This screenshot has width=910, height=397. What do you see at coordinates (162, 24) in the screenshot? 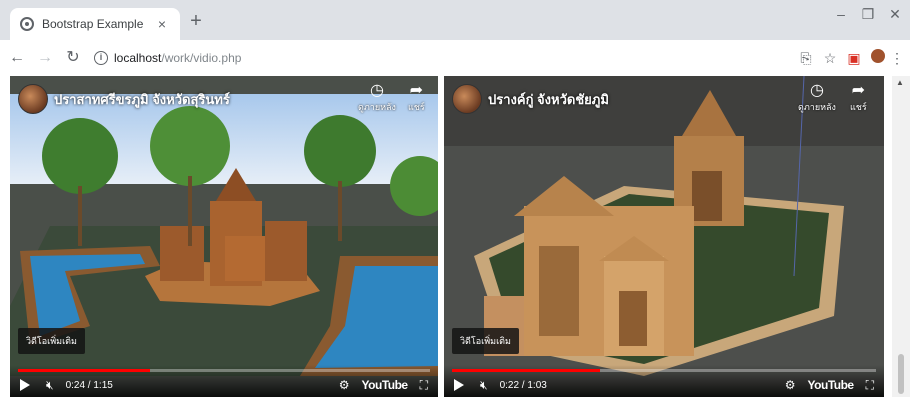
I see `tab-close-icon: ×` at bounding box center [162, 24].